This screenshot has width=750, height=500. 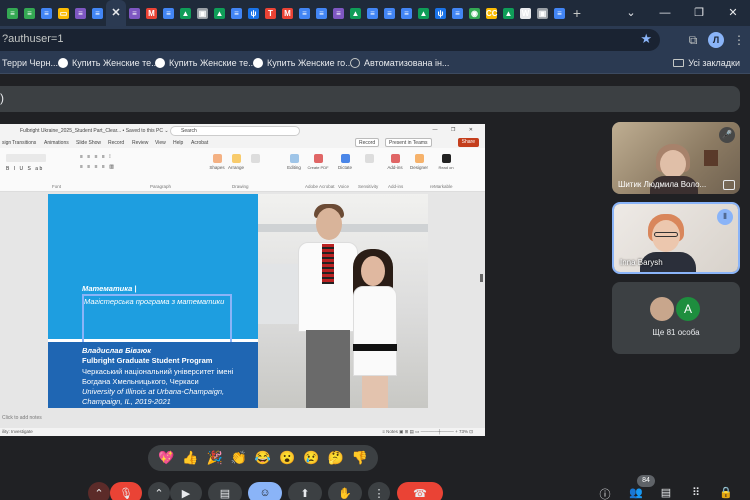 What do you see at coordinates (318, 162) in the screenshot?
I see `create-pdf-button: Create PDF` at bounding box center [318, 162].